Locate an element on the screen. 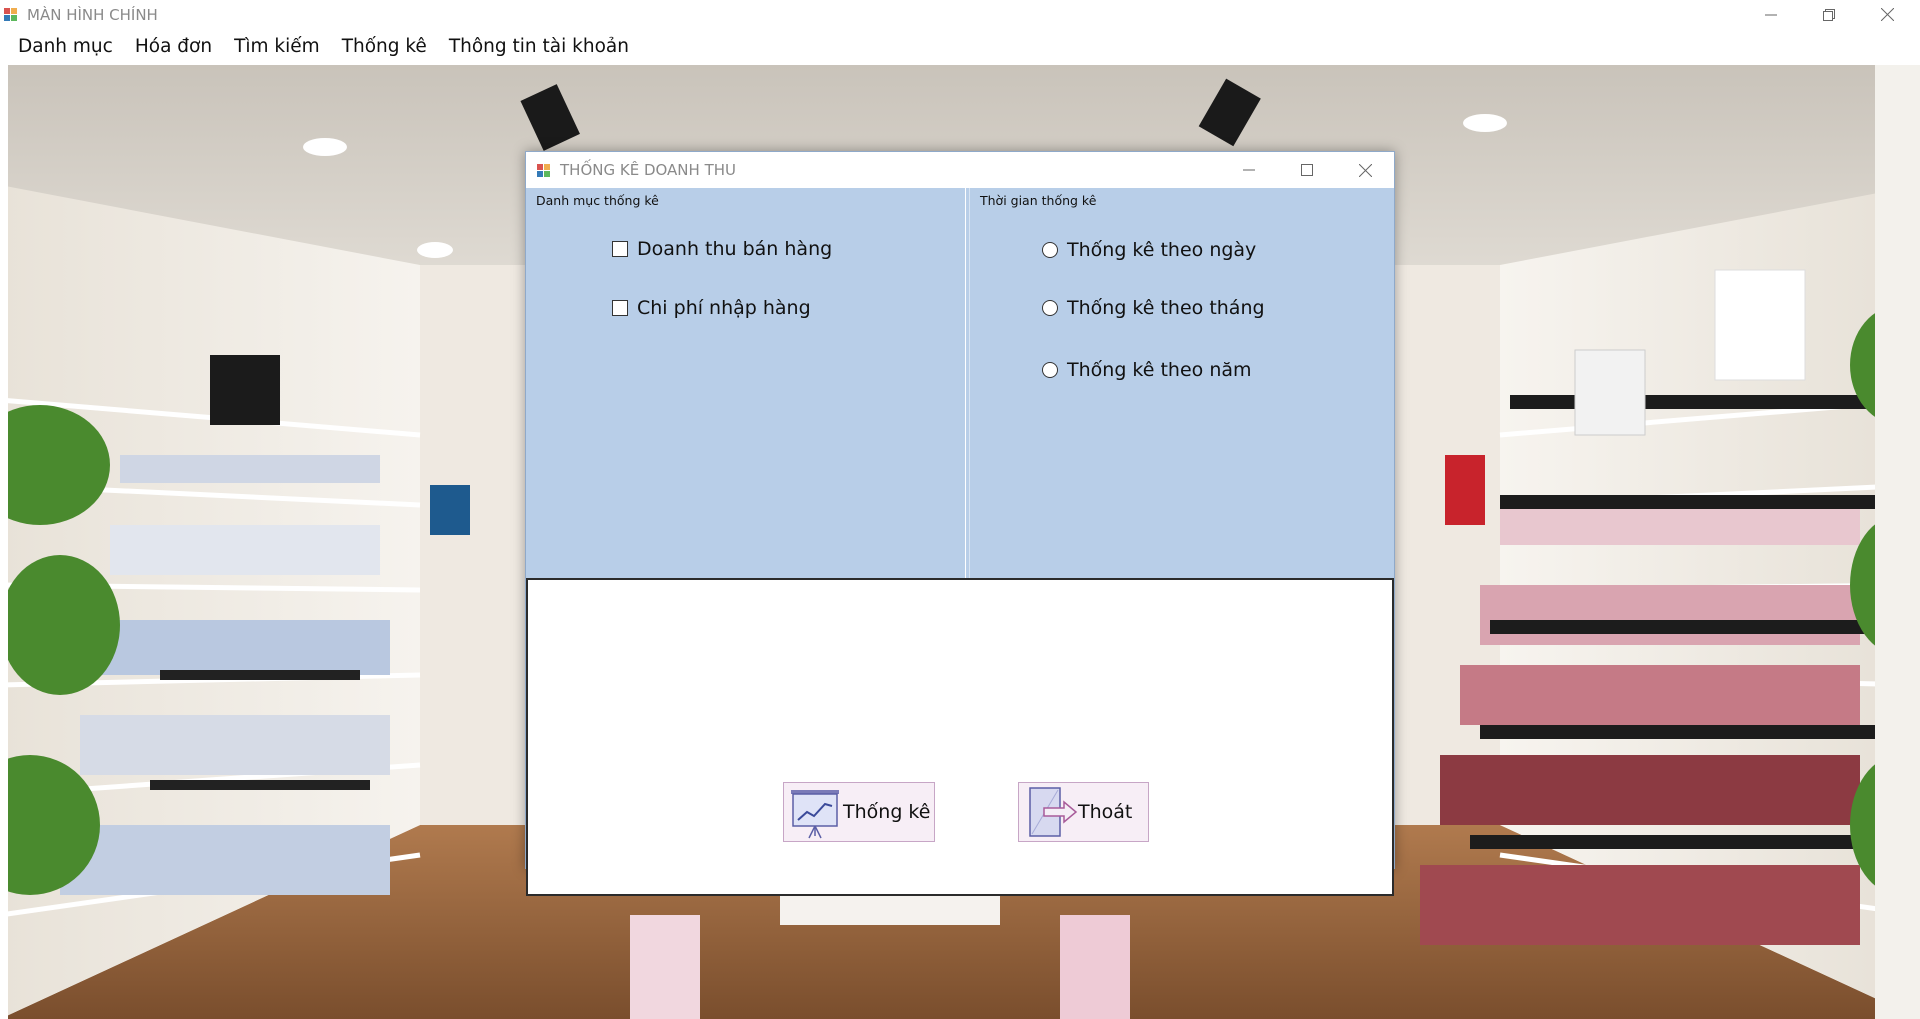 The image size is (1920, 1019). by-month-label: Thống kê theo tháng is located at coordinates (1166, 308).